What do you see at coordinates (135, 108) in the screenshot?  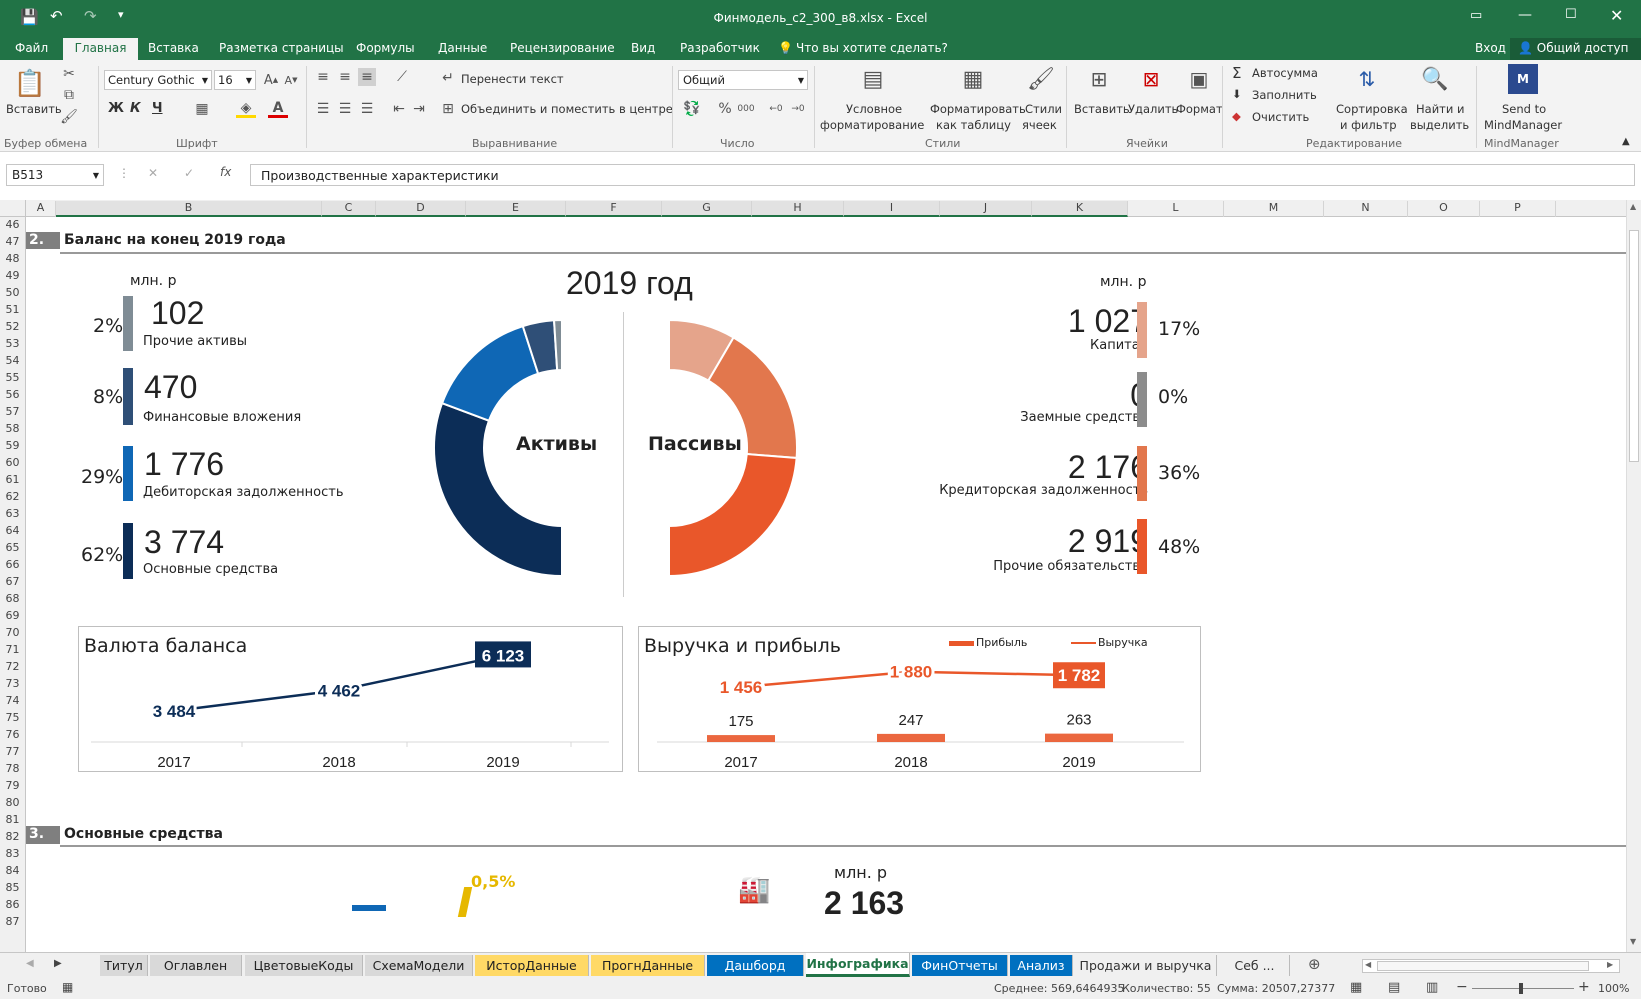 I see `italic-button: К` at bounding box center [135, 108].